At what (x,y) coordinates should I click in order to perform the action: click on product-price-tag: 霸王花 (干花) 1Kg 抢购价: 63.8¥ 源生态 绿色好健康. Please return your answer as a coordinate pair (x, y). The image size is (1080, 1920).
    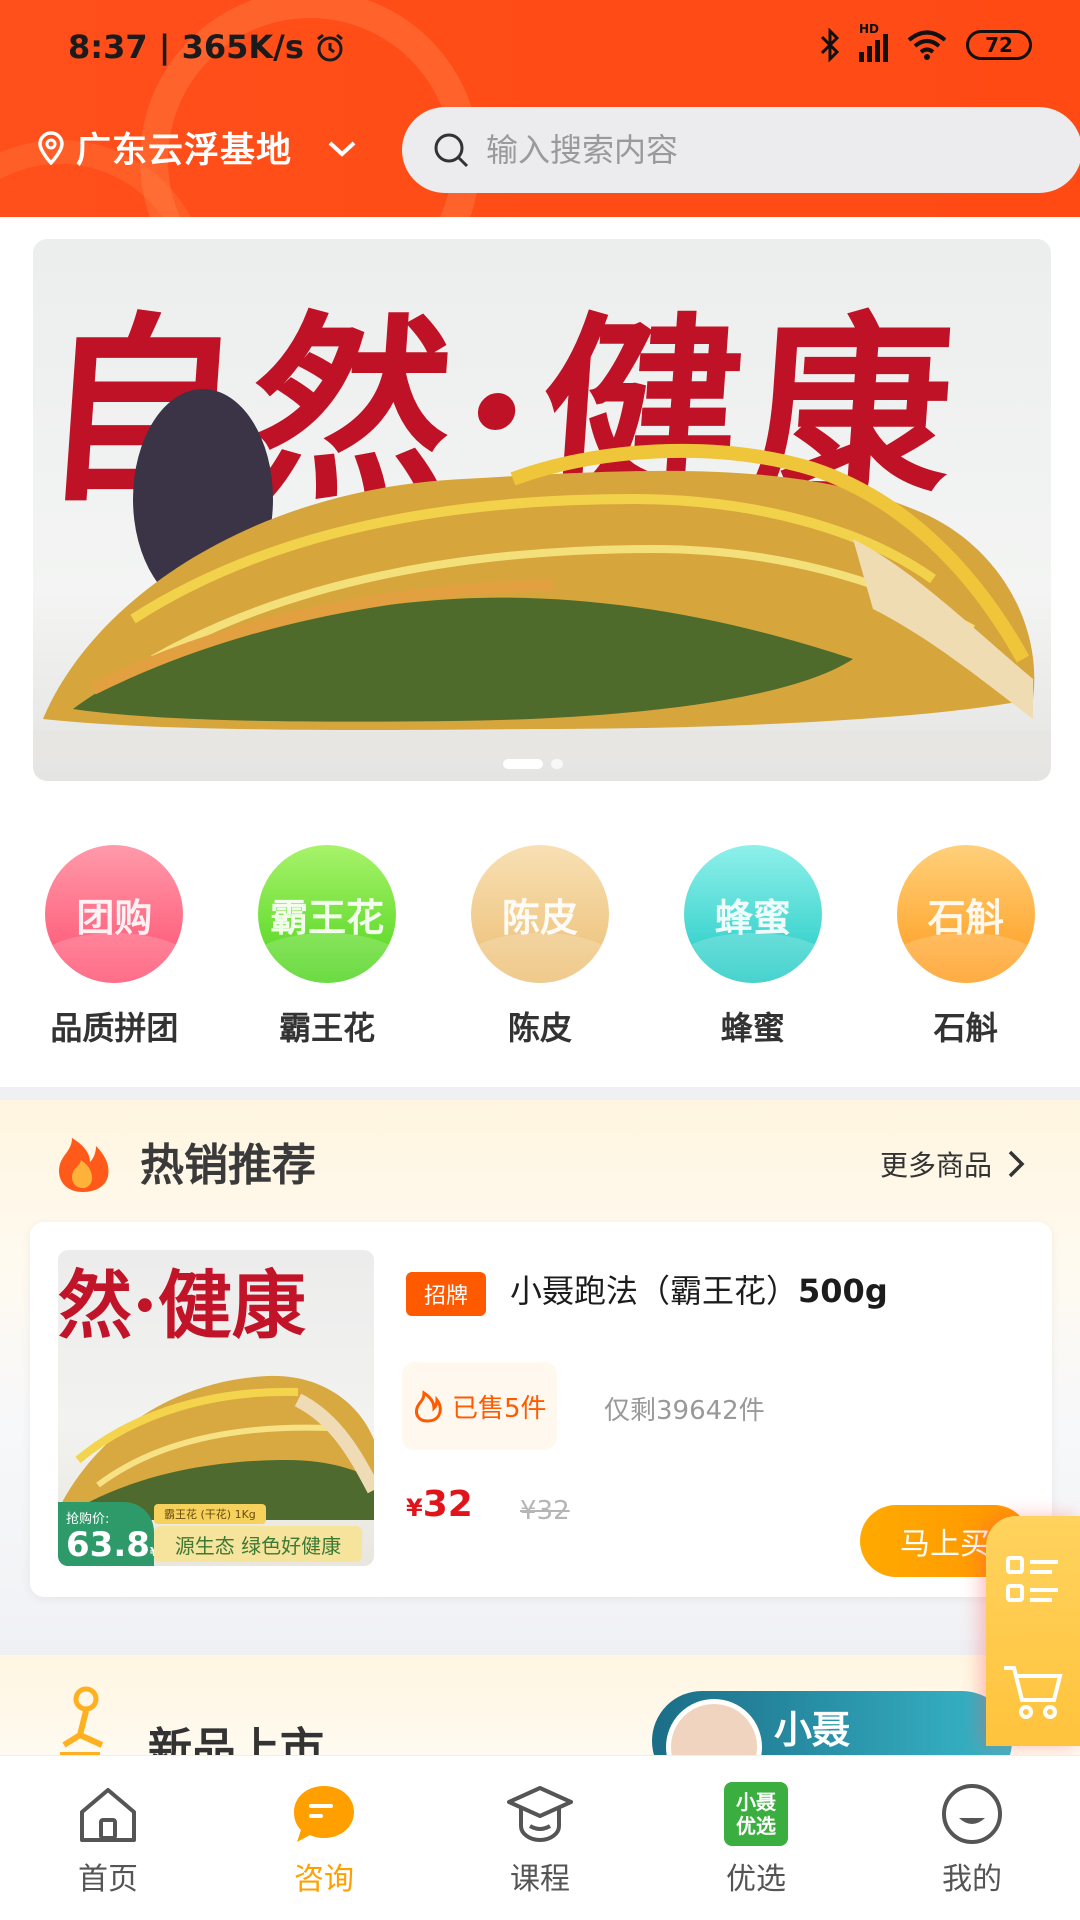
    Looking at the image, I should click on (216, 1534).